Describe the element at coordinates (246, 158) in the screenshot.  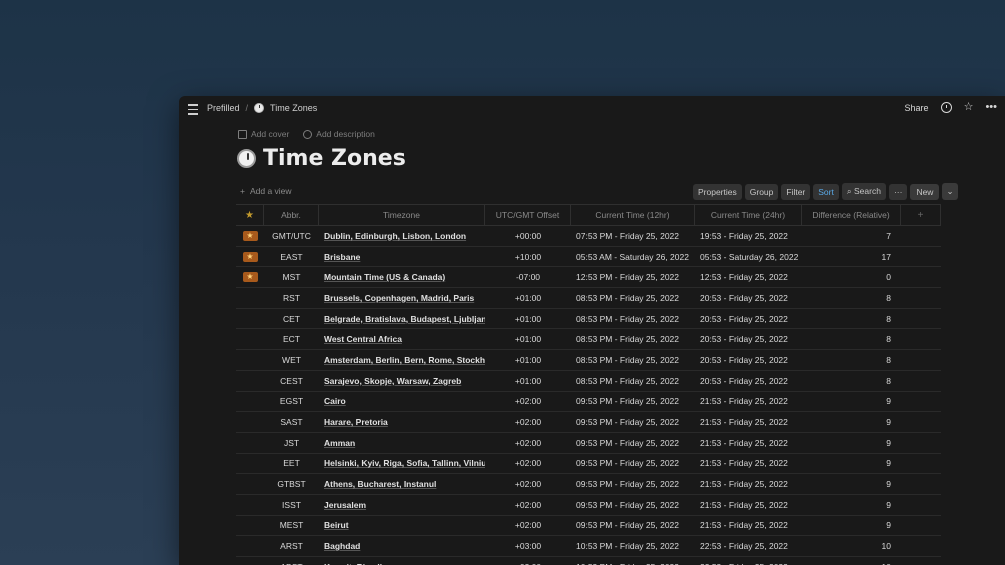
I see `clock-icon` at that location.